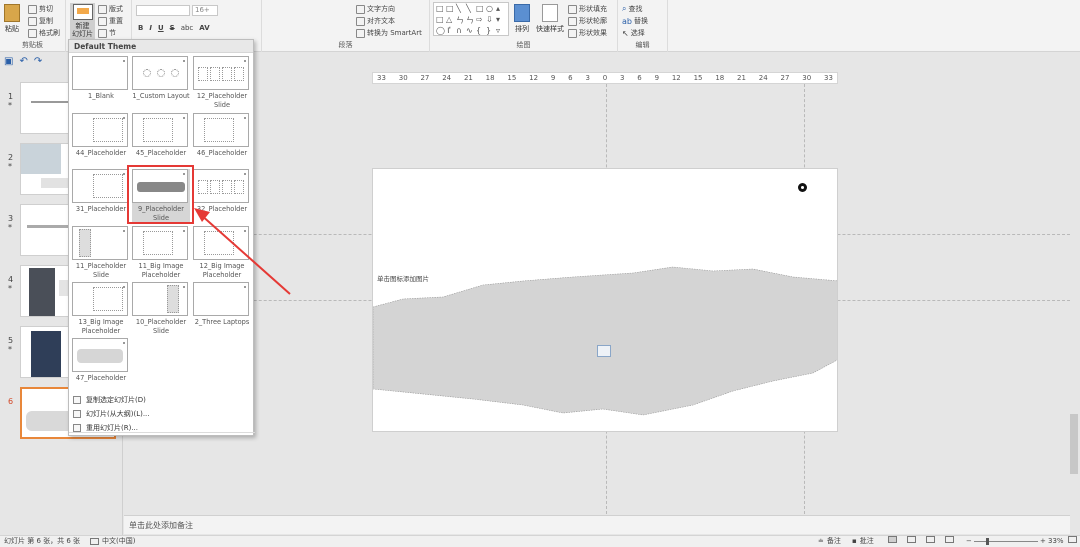 The height and width of the screenshot is (547, 1080). I want to click on underline-button: U, so click(161, 28).